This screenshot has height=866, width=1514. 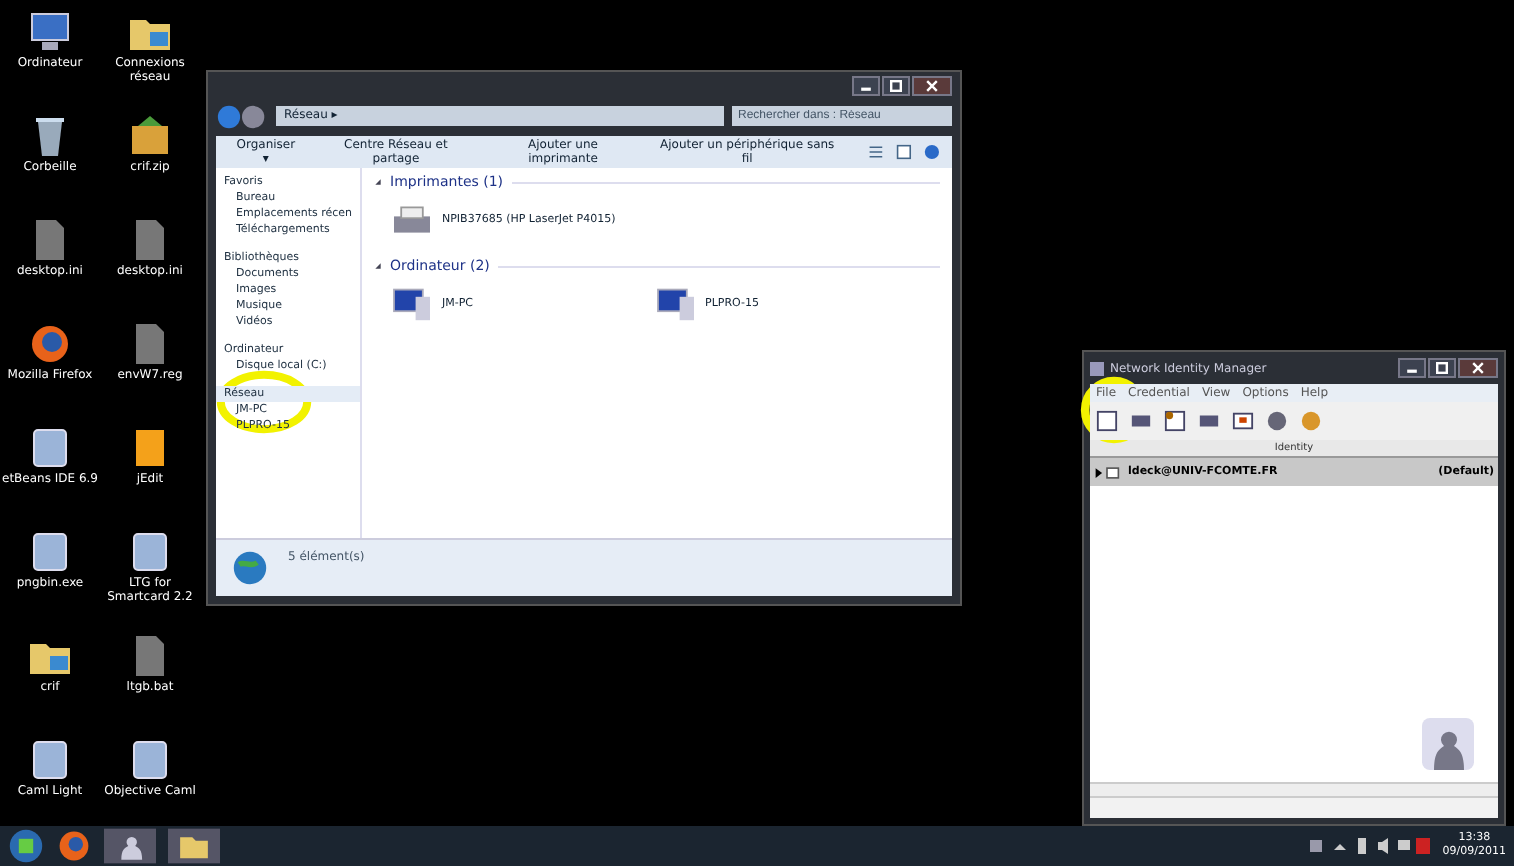 What do you see at coordinates (26, 846) in the screenshot?
I see `start-button` at bounding box center [26, 846].